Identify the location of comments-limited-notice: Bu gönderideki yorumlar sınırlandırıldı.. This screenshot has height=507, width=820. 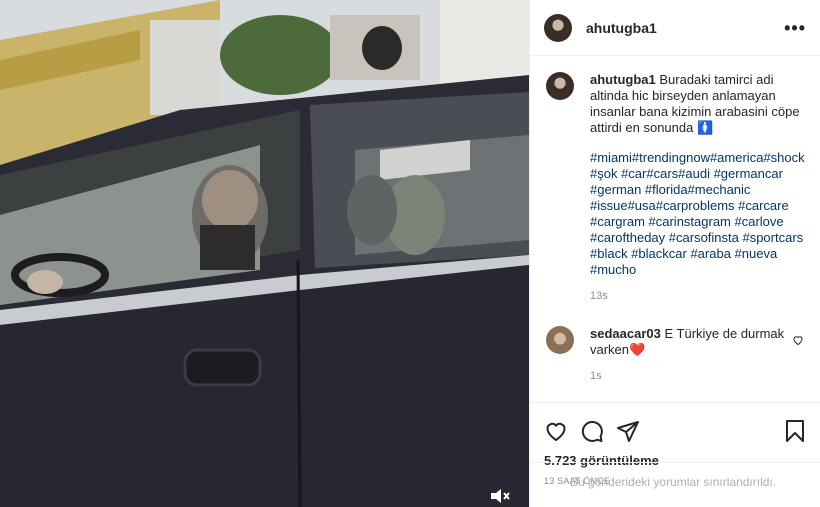
(675, 477).